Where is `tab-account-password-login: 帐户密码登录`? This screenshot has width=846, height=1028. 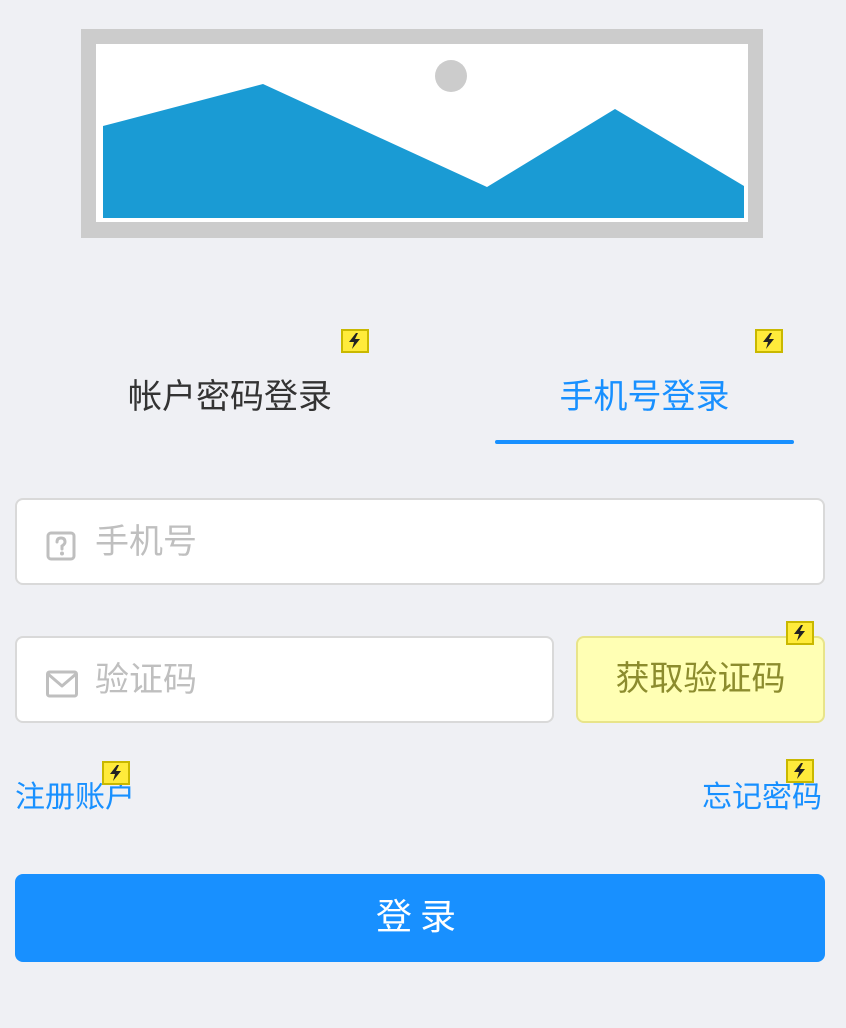
tab-account-password-login: 帐户密码登录 is located at coordinates (230, 400).